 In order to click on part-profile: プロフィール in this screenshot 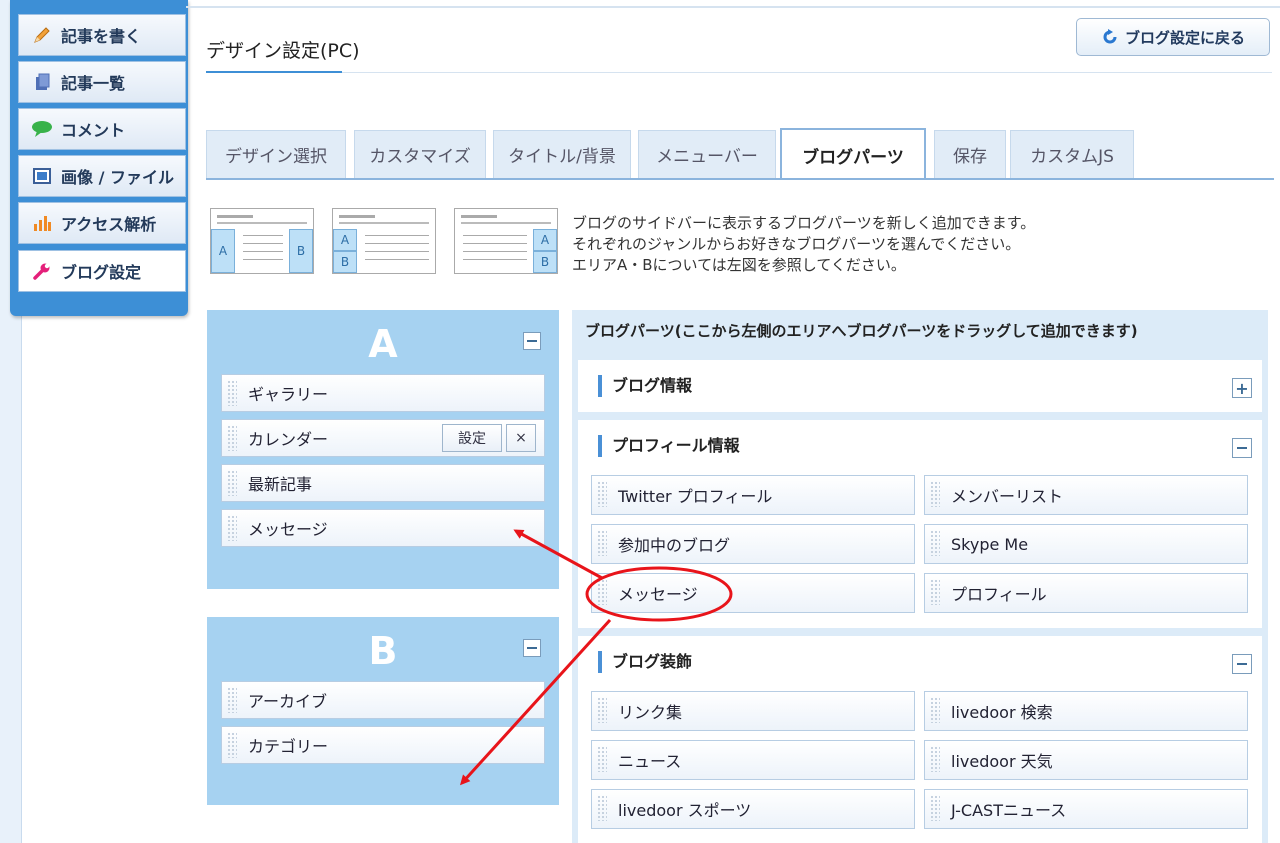, I will do `click(1086, 593)`.